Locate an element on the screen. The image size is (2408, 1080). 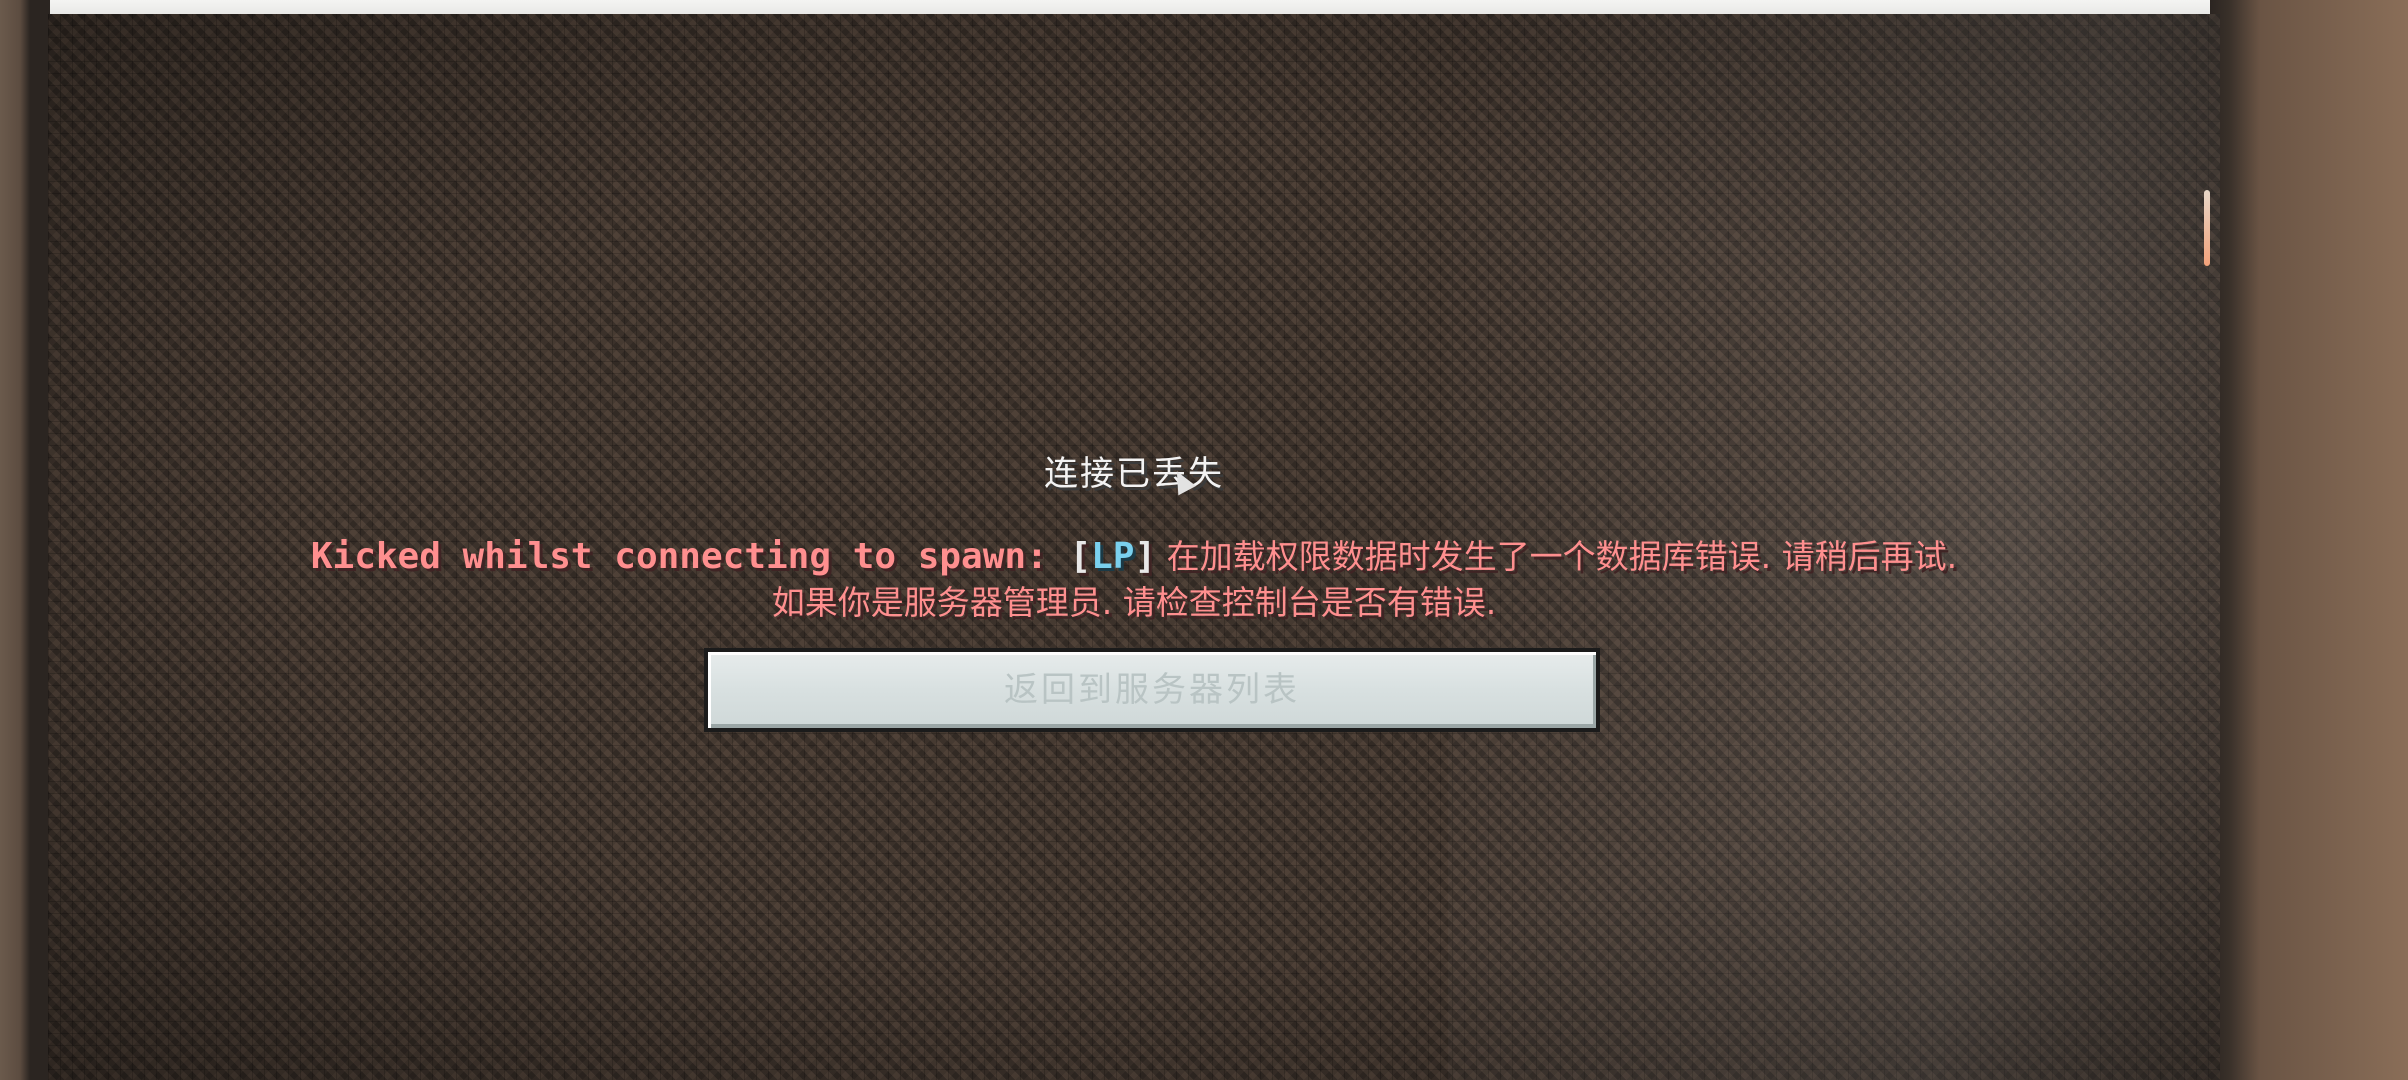
kick-message-line-1-cn: 在加载权限数据时发生了一个数据库错误. 请稍后再试. is located at coordinates (1557, 556).